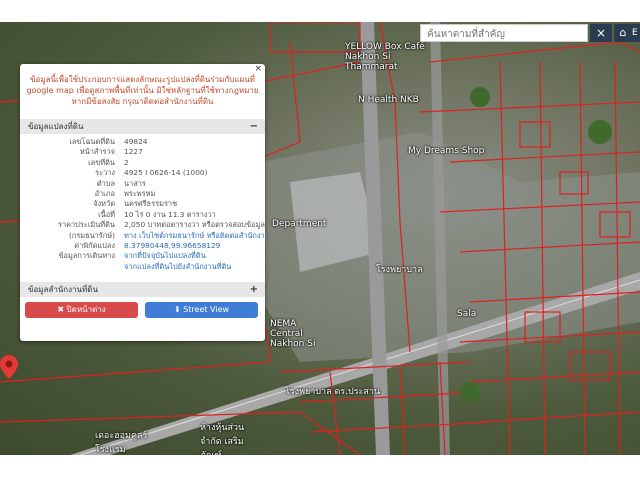  Describe the element at coordinates (63, 289) in the screenshot. I see `section-title: ข้อมูลสำนักงานที่ดิน` at that location.